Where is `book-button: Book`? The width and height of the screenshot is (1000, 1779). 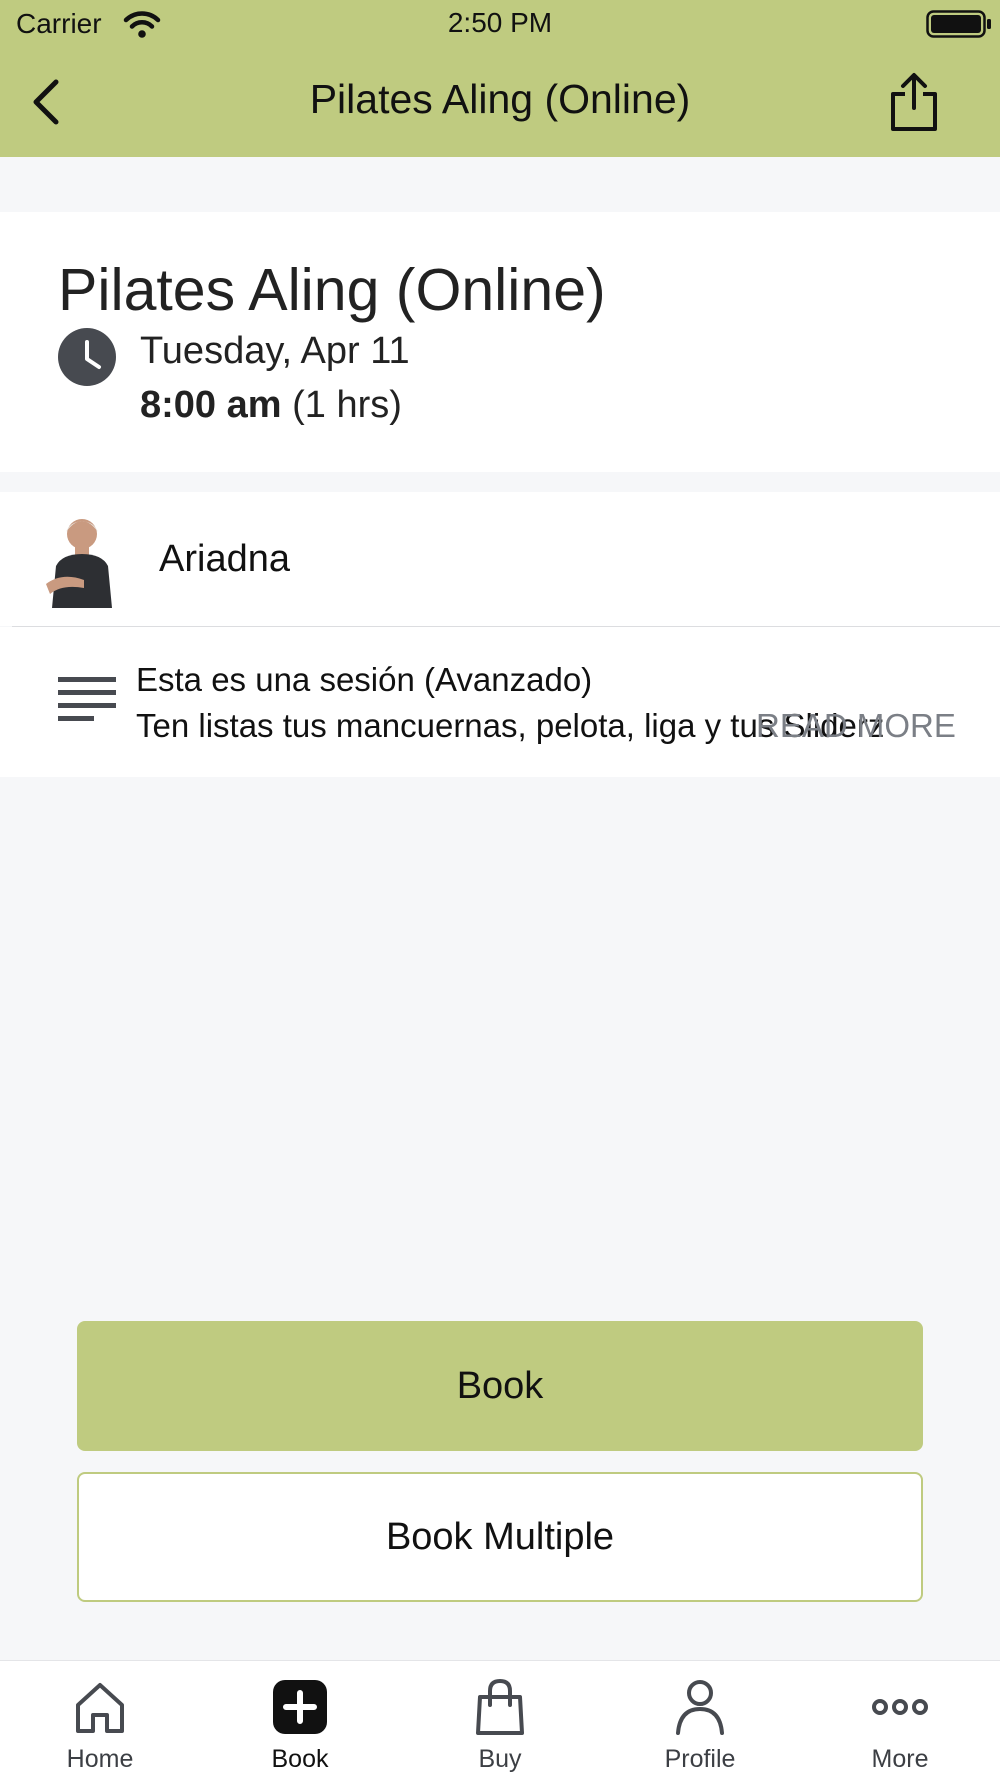 book-button: Book is located at coordinates (500, 1386).